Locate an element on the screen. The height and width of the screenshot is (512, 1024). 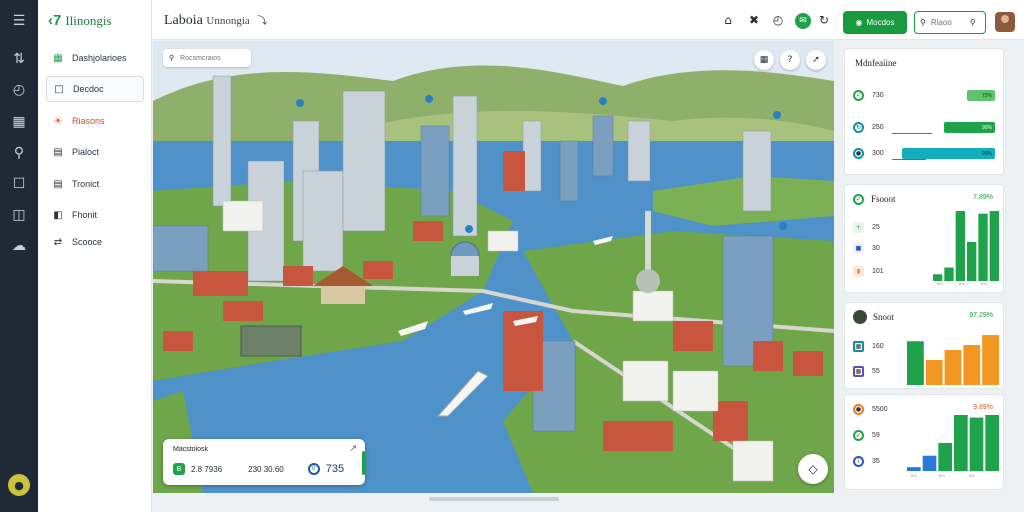
logo-icon: ‹7 is located at coordinates (55, 20).